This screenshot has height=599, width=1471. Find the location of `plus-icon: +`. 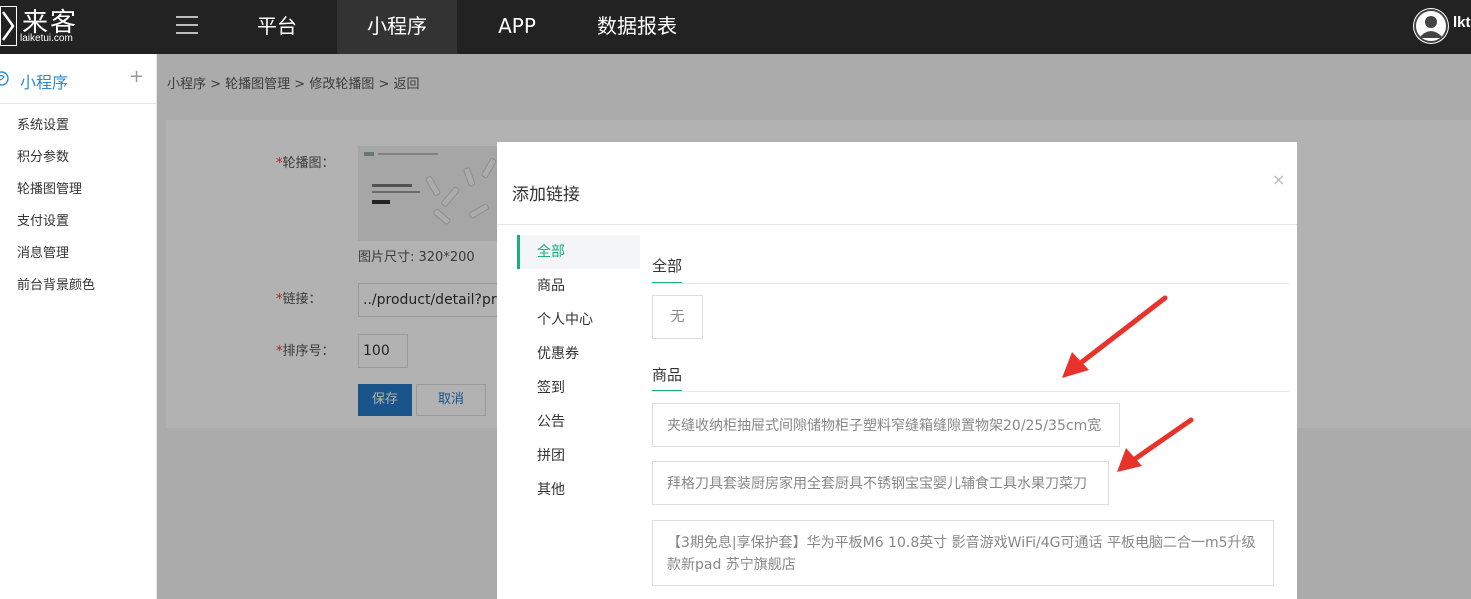

plus-icon: + is located at coordinates (136, 76).